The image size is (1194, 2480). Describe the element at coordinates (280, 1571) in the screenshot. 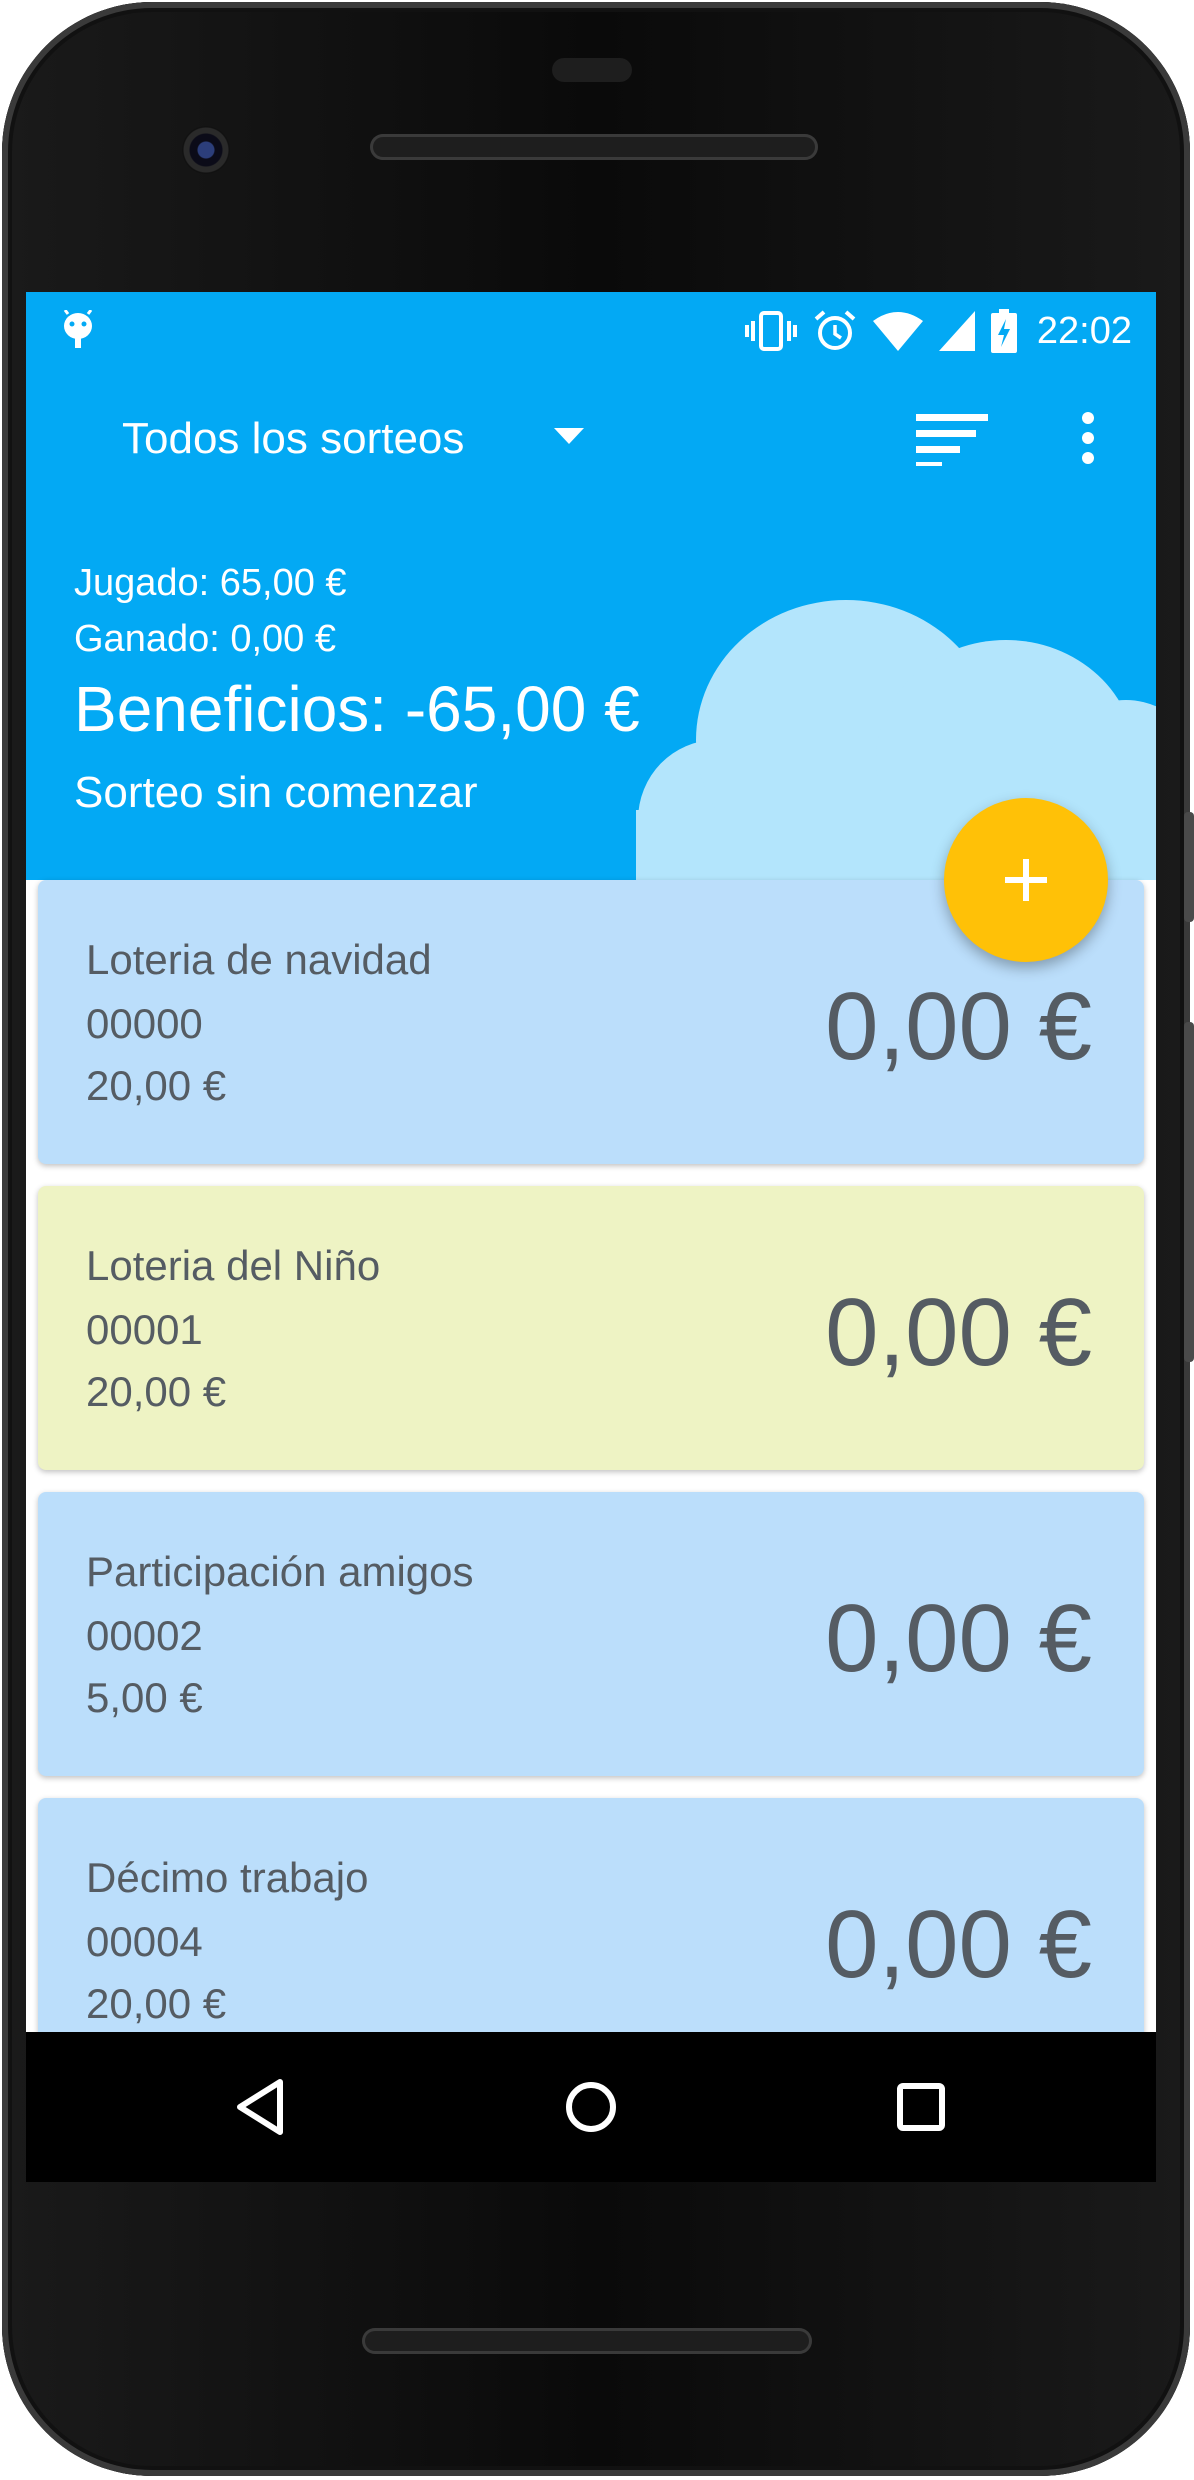

I see `ticket-name: Participación amigos` at that location.